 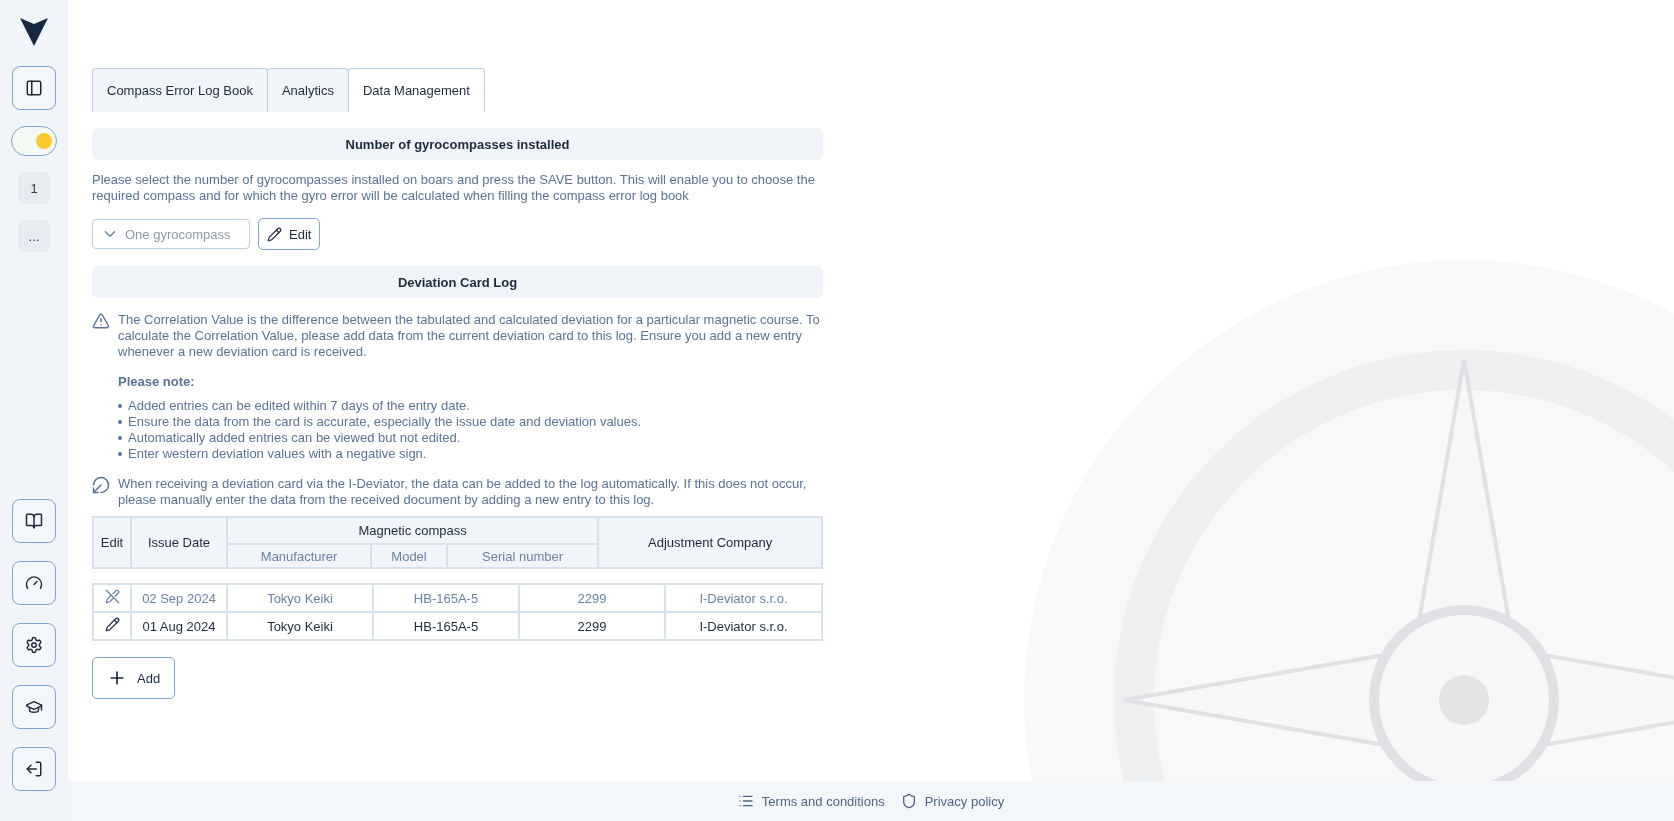 What do you see at coordinates (469, 336) in the screenshot?
I see `warning-text: The Correlation Value is the difference between the tabulated and calculated deviation for a particular magnetic course. To calculate the Correlation Value, please add data from the current deviation card to this log. Ensure you add a new entry whenever a new deviation card is received.` at bounding box center [469, 336].